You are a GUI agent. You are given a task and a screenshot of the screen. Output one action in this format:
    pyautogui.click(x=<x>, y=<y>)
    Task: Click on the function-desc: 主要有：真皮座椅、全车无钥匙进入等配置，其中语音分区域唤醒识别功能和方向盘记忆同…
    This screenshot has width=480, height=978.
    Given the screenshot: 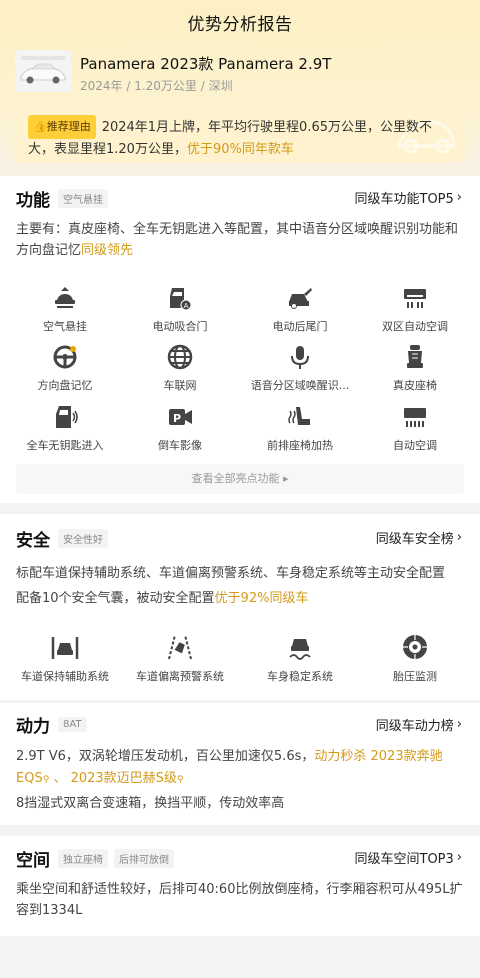 What is the action you would take?
    pyautogui.click(x=237, y=240)
    